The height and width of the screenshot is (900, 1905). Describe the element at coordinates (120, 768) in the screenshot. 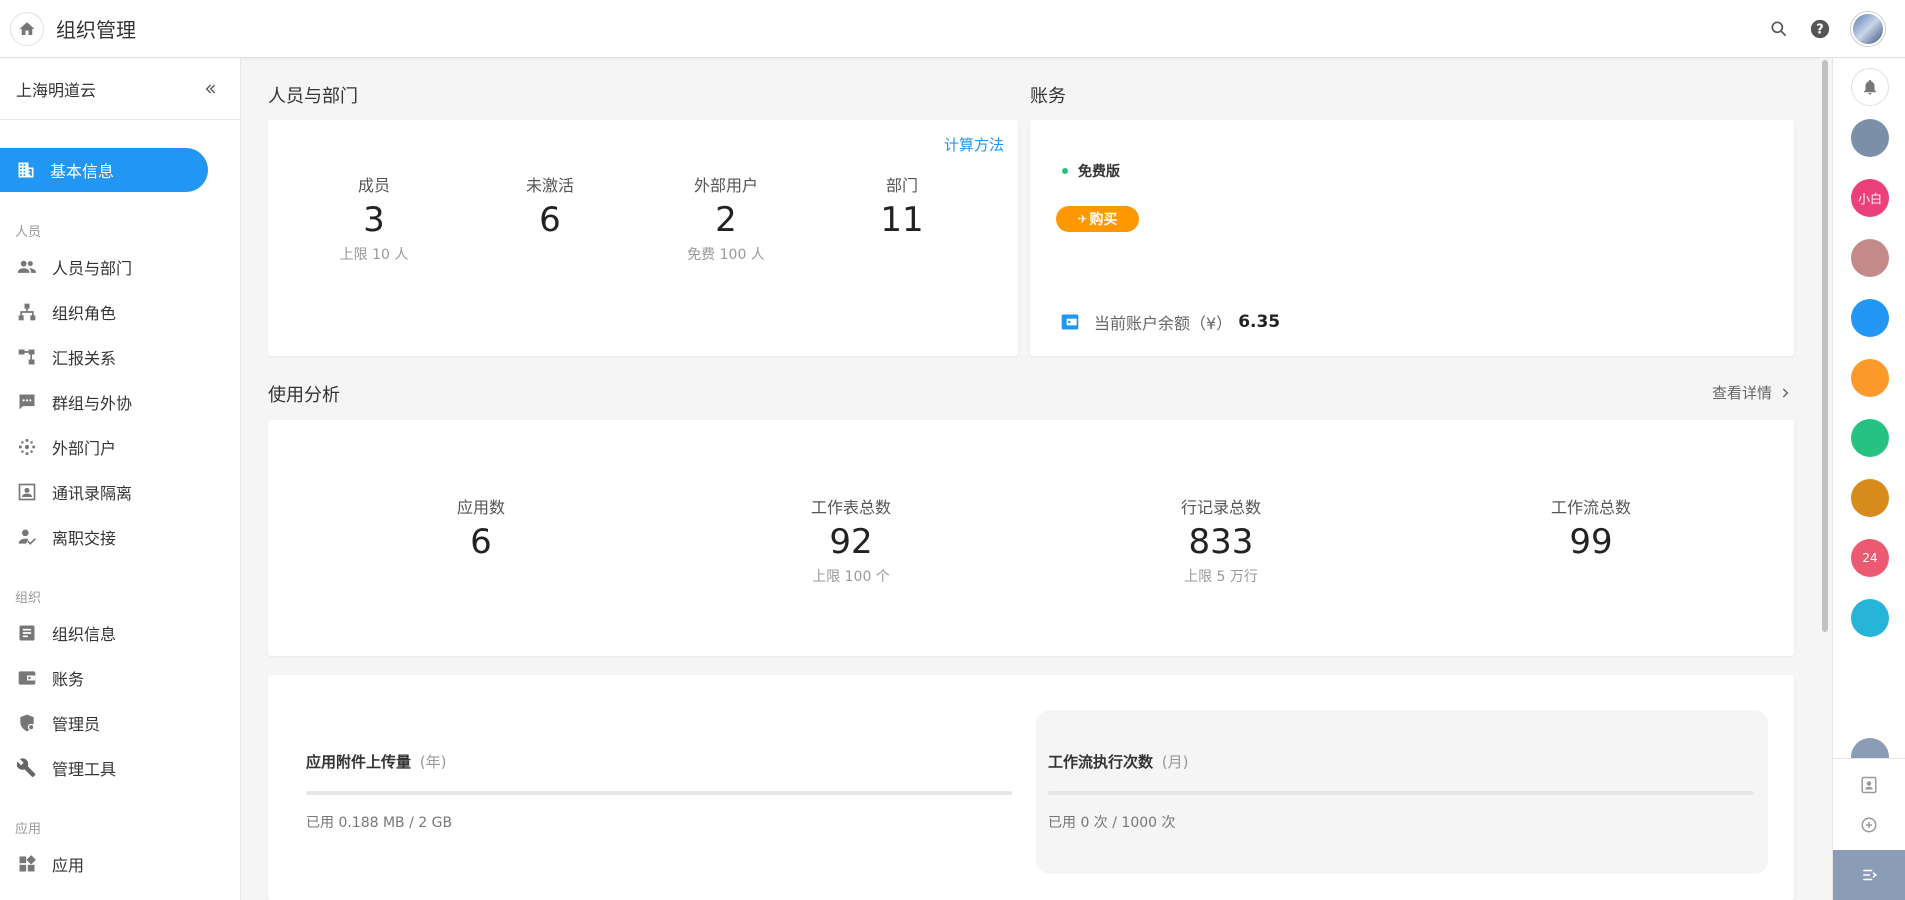

I see `sidebar-item-admin-tools: 管理工具` at that location.